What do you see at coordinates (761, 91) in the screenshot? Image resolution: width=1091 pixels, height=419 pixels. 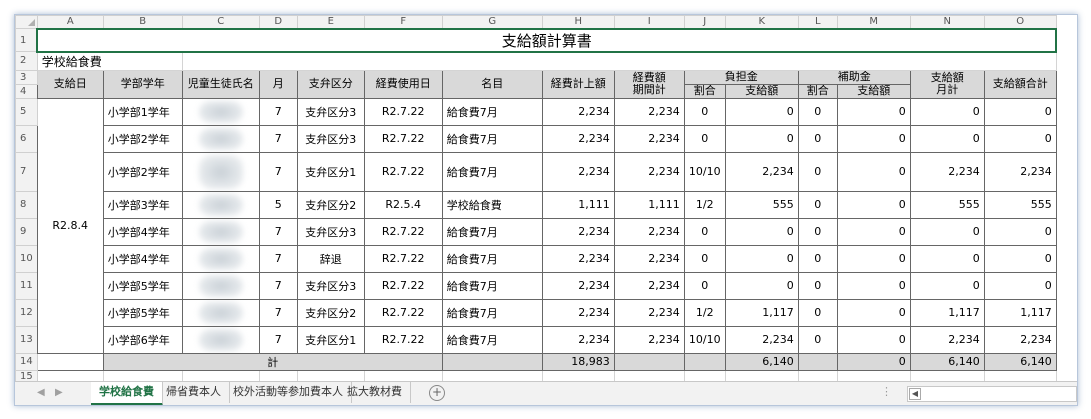 I see `header-burden-amount: 支給額` at bounding box center [761, 91].